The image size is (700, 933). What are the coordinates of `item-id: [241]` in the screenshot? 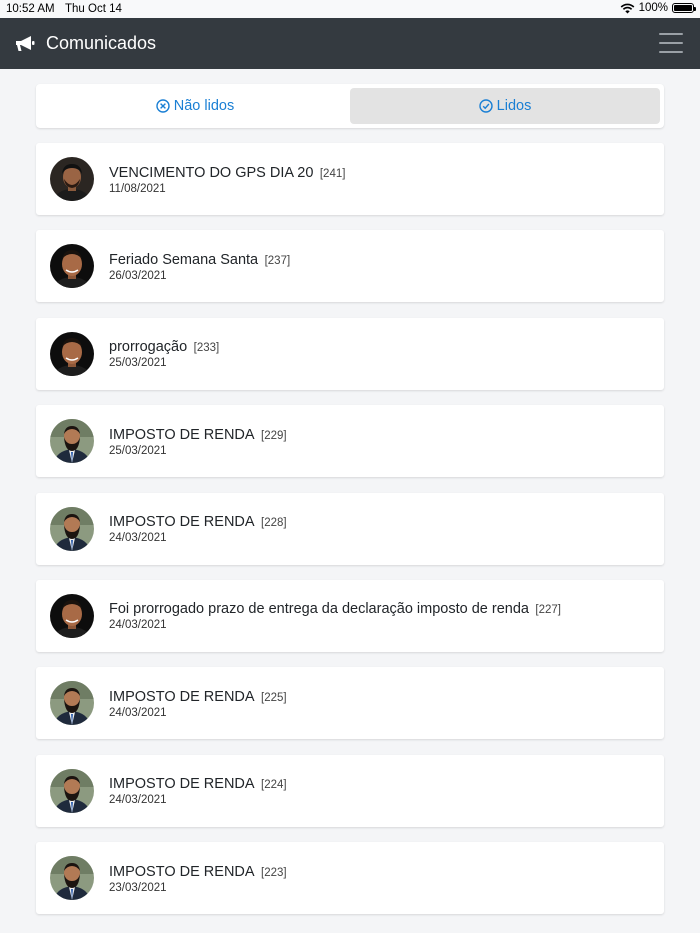 It's located at (332, 173).